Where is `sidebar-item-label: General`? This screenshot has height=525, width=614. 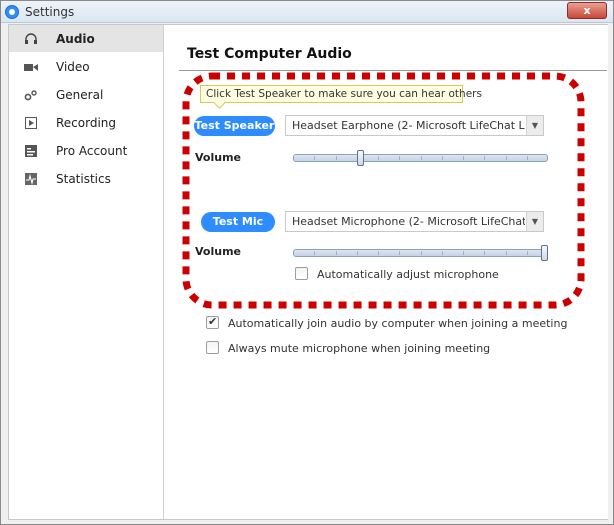
sidebar-item-label: General is located at coordinates (80, 94).